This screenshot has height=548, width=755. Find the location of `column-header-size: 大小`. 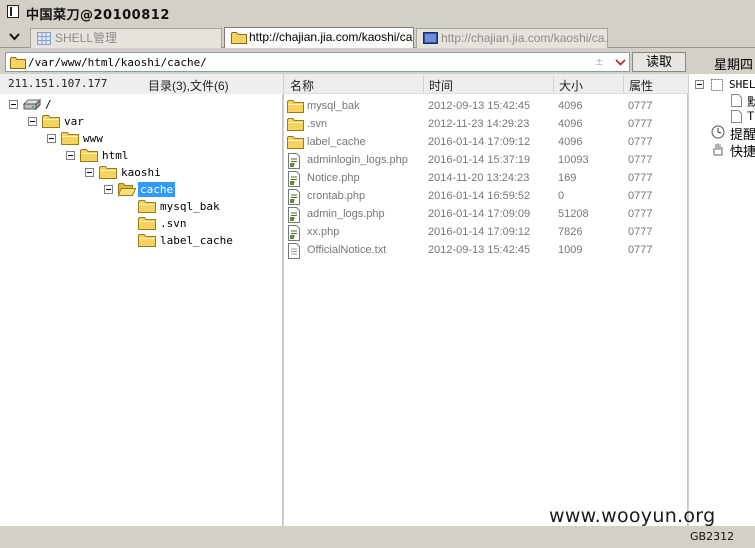

column-header-size: 大小 is located at coordinates (571, 85).